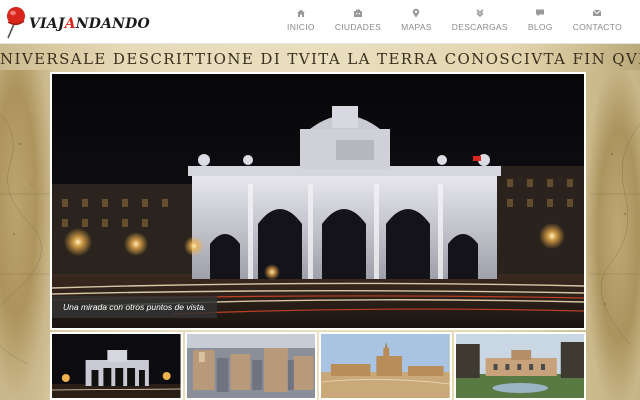  Describe the element at coordinates (301, 27) in the screenshot. I see `nav-label: INICIO` at that location.